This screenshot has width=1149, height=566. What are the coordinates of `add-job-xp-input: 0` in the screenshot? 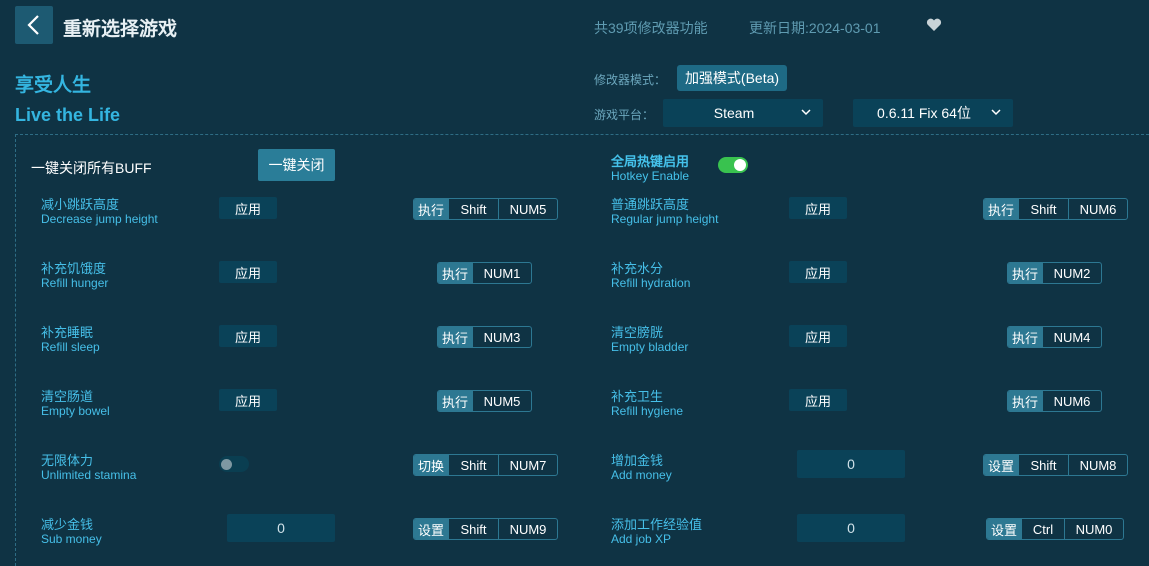 It's located at (851, 528).